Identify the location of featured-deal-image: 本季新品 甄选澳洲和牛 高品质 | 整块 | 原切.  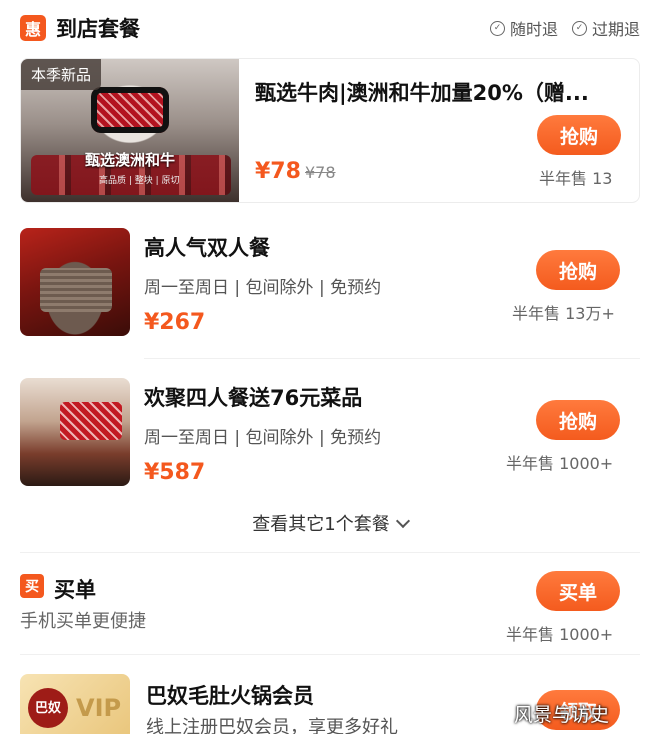
(130, 130).